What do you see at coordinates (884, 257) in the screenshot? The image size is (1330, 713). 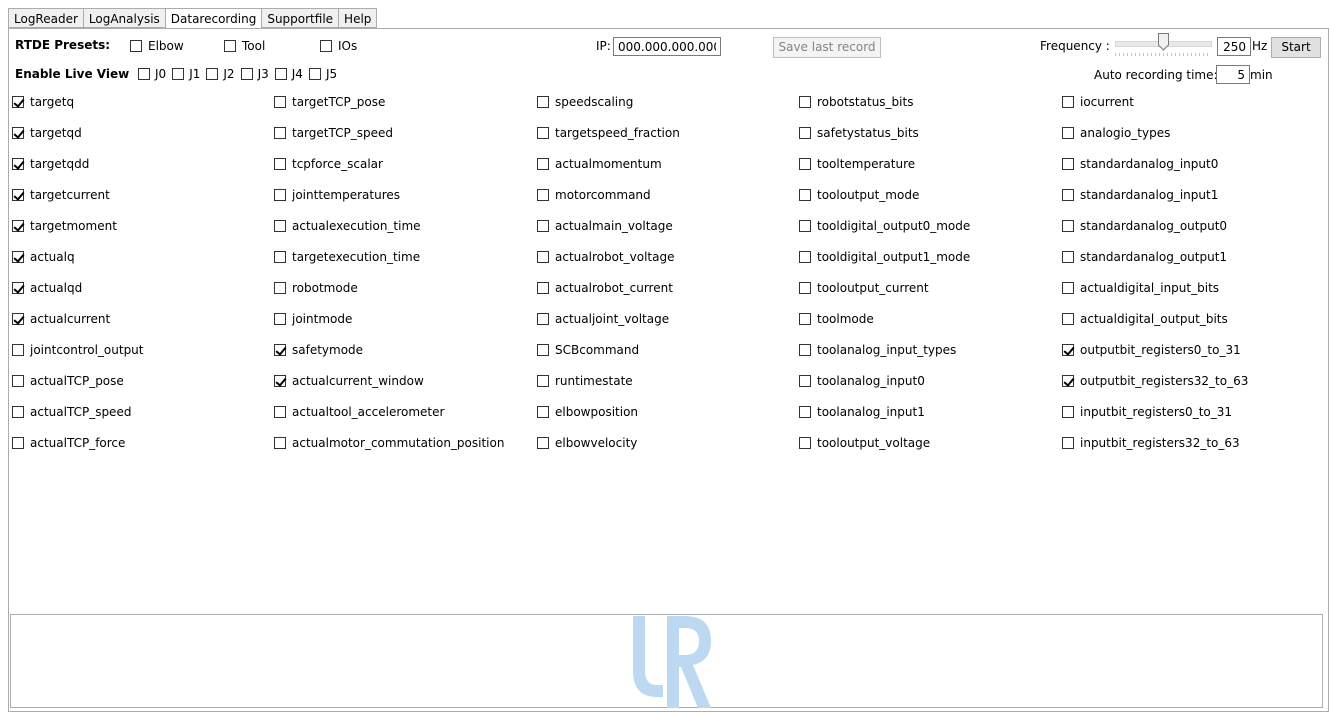 I see `signal-checkbox: tooldigital_output1_mode` at bounding box center [884, 257].